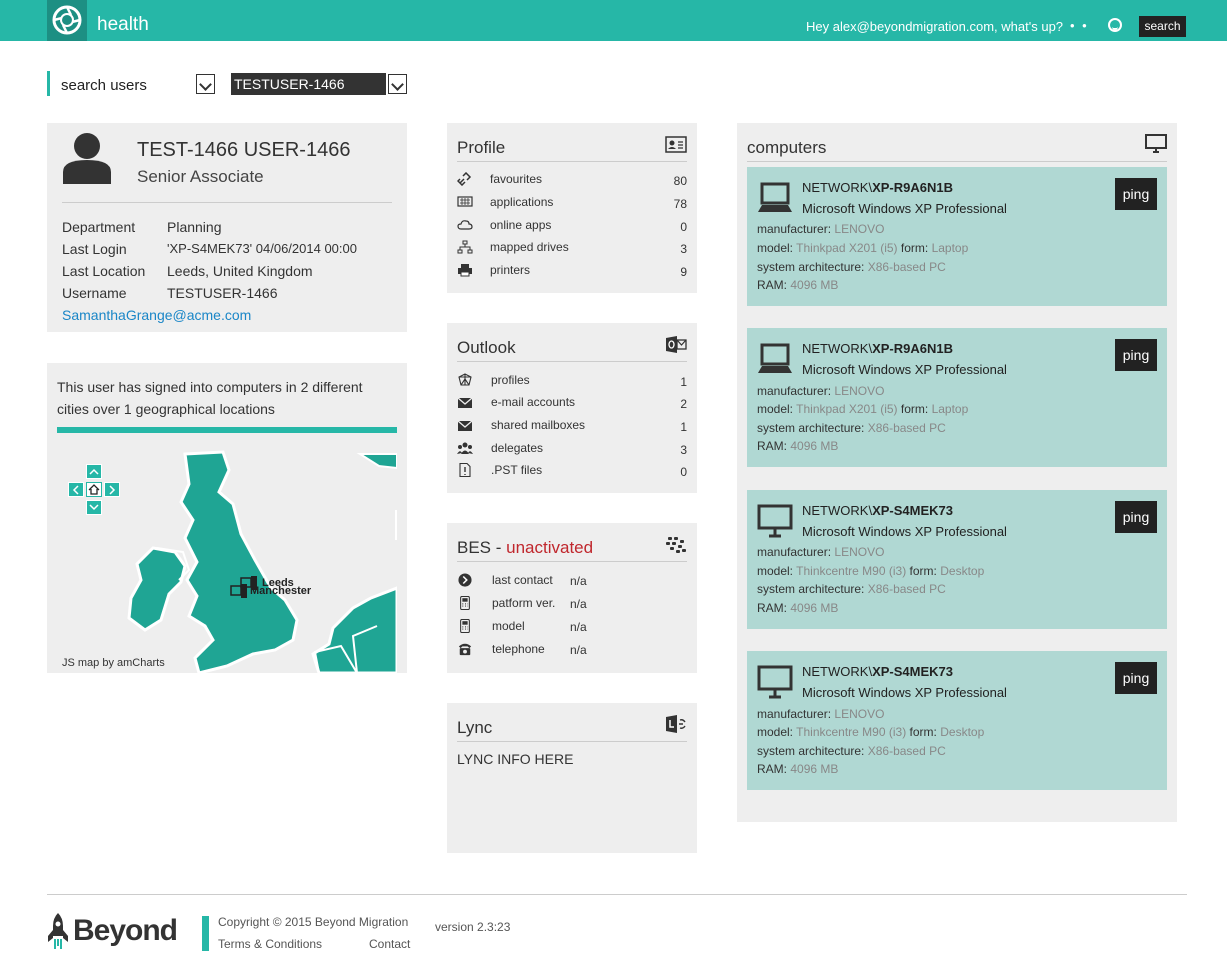  I want to click on cloud-icon, so click(465, 225).